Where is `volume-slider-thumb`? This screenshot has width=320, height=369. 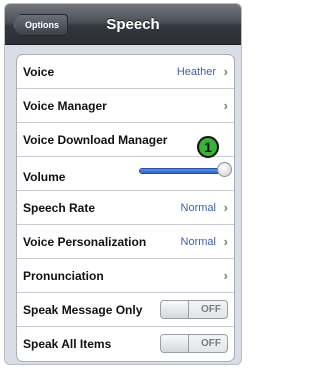
volume-slider-thumb is located at coordinates (224, 169).